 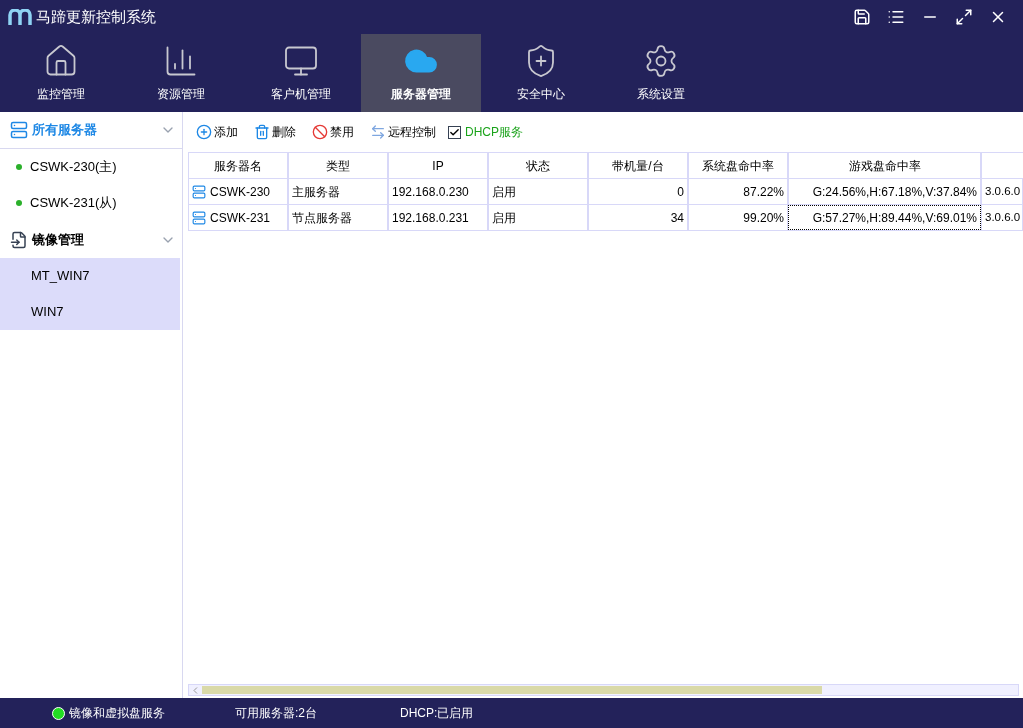 What do you see at coordinates (403, 132) in the screenshot?
I see `toolbar-button: 远程控制` at bounding box center [403, 132].